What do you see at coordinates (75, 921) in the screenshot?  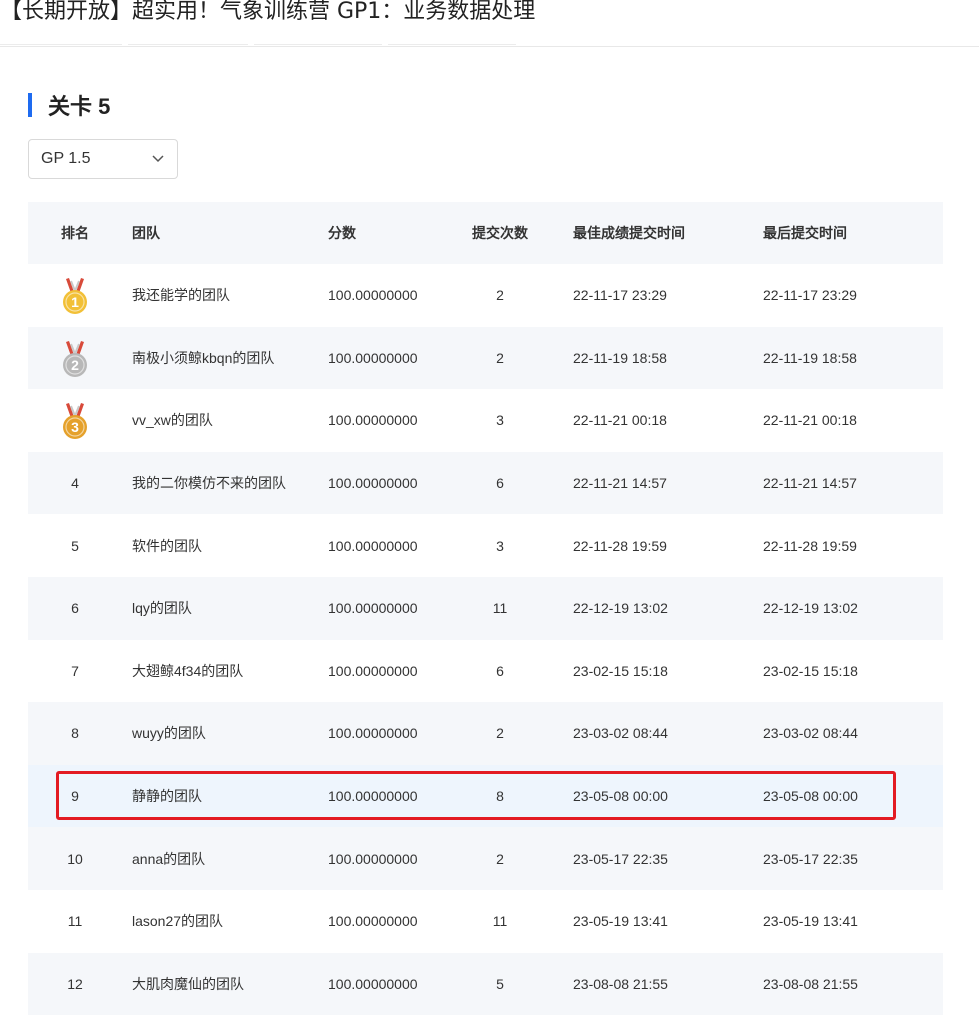 I see `rank-cell: 11` at bounding box center [75, 921].